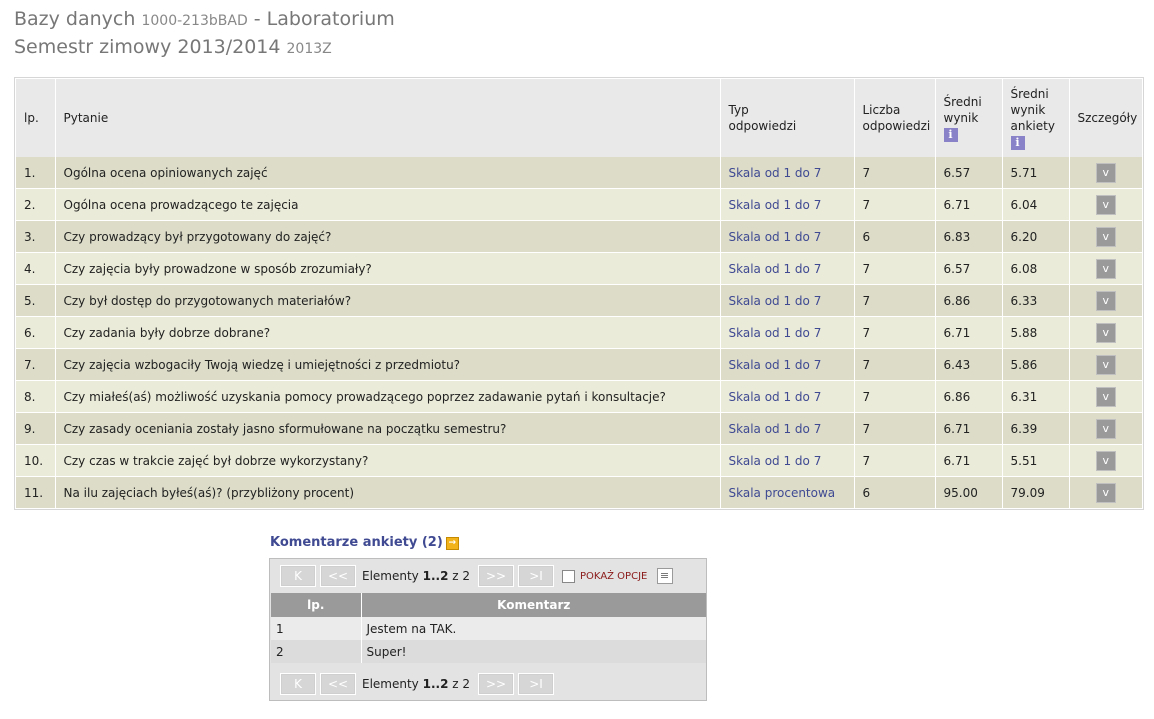  I want to click on col-header-avg-all-line2: wynik, so click(1028, 110).